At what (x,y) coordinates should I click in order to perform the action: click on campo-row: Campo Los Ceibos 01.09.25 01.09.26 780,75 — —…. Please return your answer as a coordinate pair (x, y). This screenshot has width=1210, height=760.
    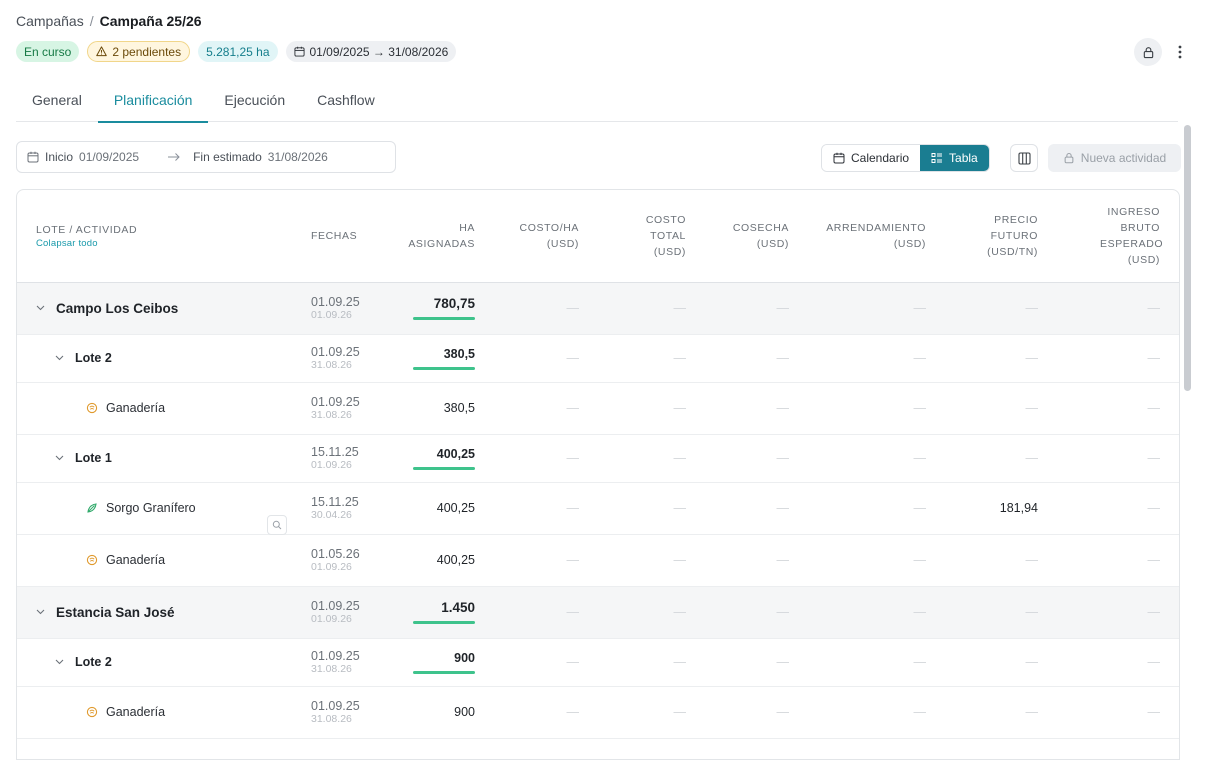
    Looking at the image, I should click on (598, 308).